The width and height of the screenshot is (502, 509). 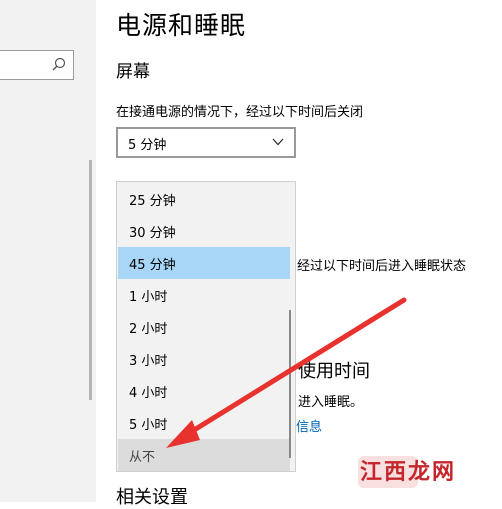 What do you see at coordinates (204, 455) in the screenshot?
I see `dropdown-option-never: 从不` at bounding box center [204, 455].